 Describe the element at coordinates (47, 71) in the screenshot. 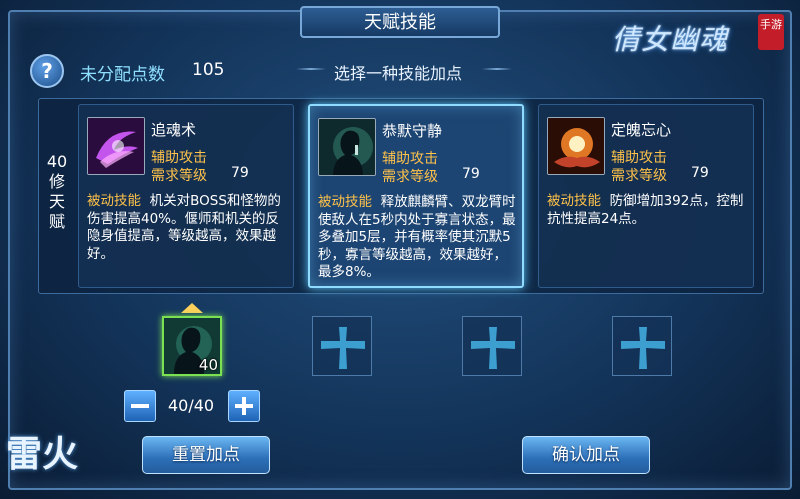

I see `help-icon: ?` at that location.